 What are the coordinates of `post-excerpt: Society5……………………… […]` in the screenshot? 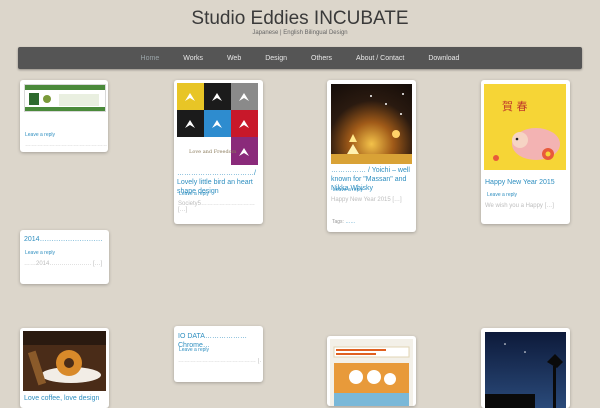 It's located at (217, 207).